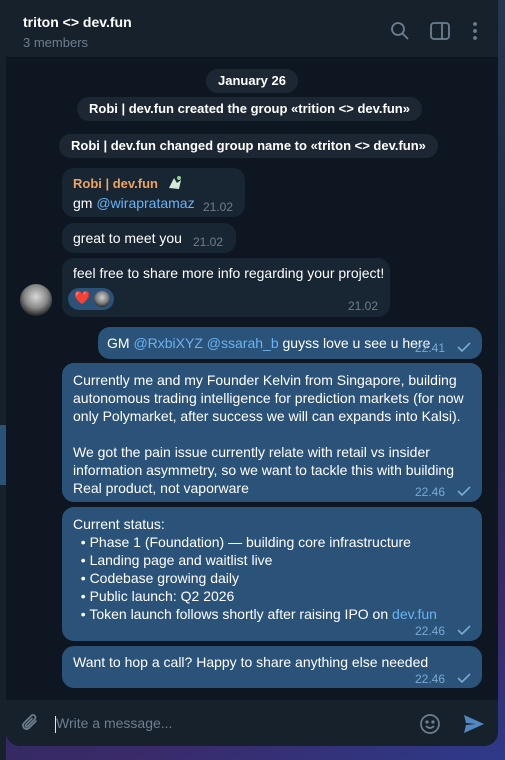  Describe the element at coordinates (156, 578) in the screenshot. I see `message-line: • Codebase growing daily` at that location.